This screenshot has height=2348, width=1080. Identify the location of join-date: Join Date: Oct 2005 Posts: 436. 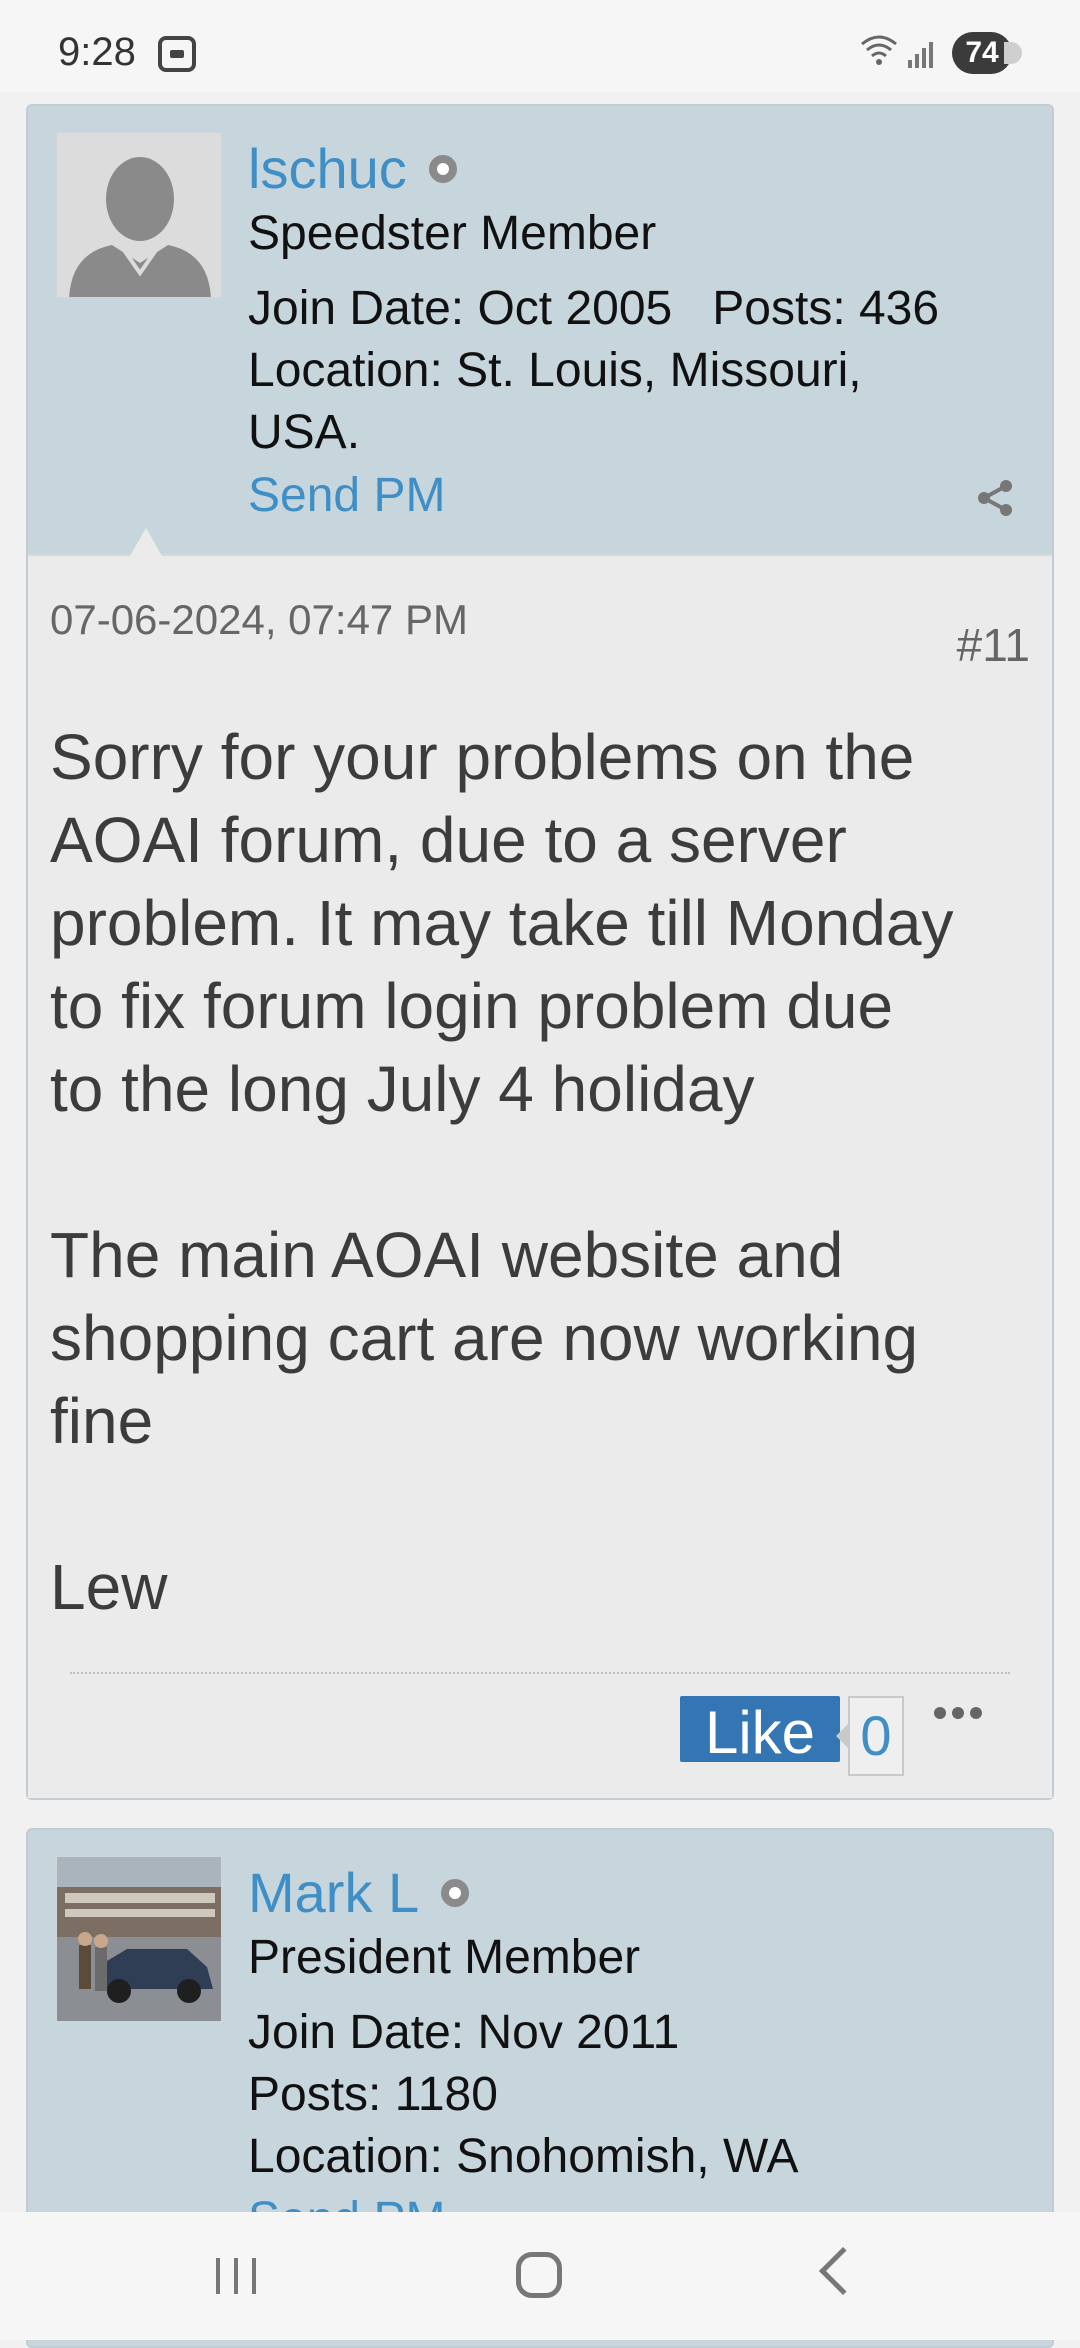
(593, 309).